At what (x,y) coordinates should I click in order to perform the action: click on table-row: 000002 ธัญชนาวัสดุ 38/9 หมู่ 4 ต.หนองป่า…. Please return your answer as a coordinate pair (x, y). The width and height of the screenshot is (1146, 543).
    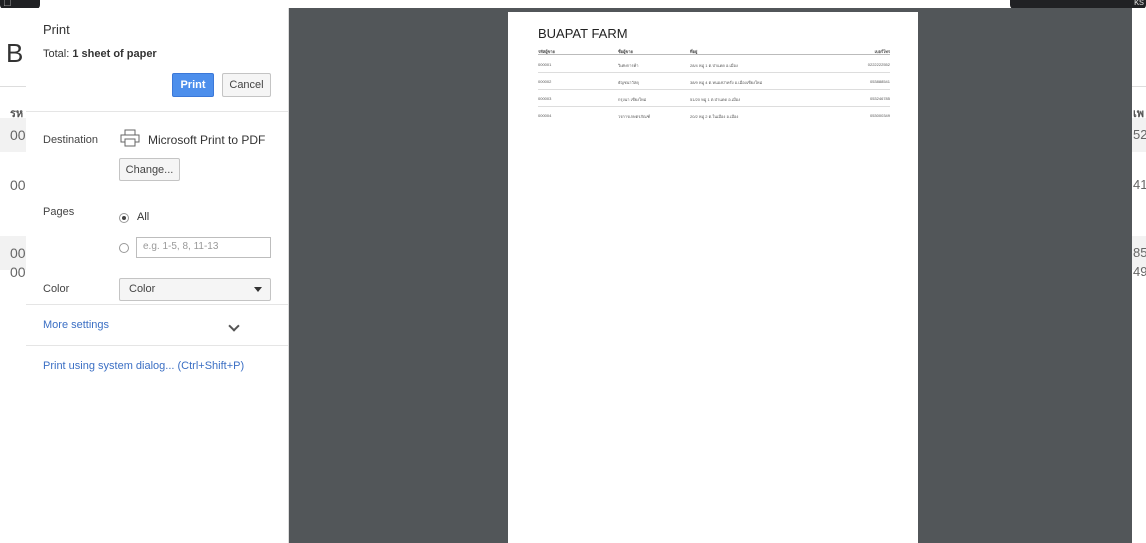
    Looking at the image, I should click on (714, 81).